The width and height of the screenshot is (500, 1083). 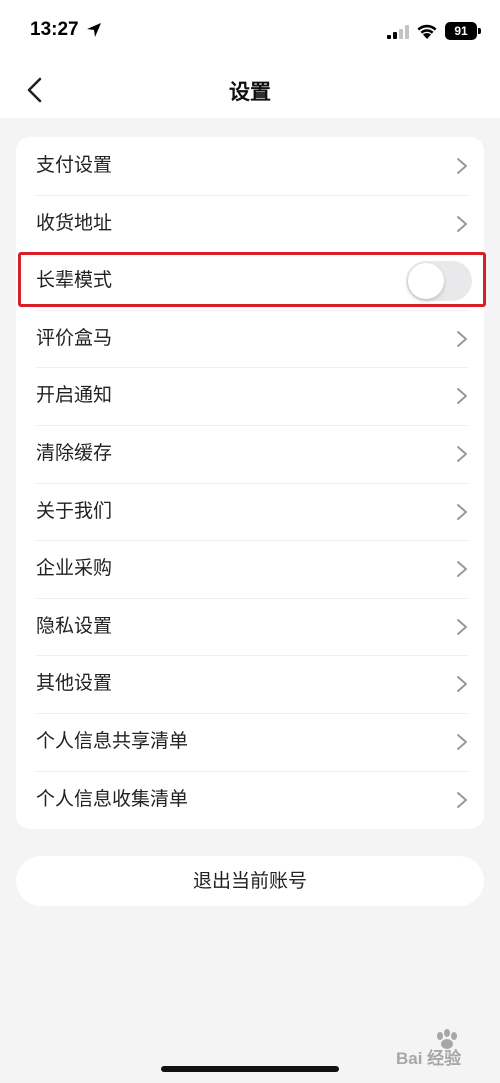 I want to click on top-bar: 13:27 91 设置, so click(x=250, y=59).